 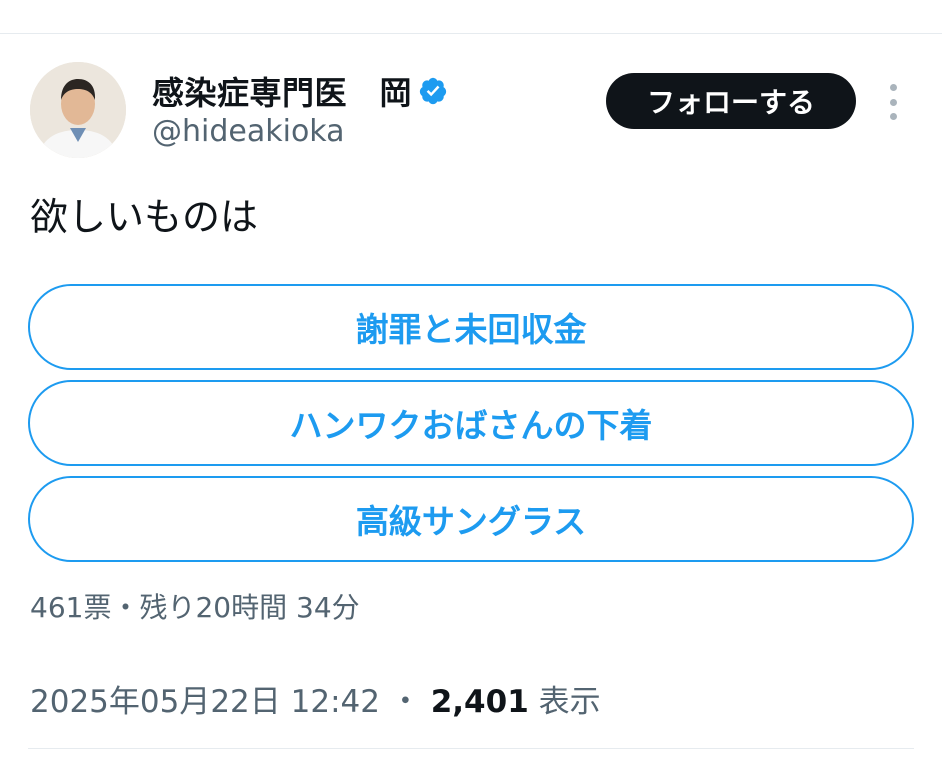 I want to click on views-label: 表示, so click(x=569, y=702).